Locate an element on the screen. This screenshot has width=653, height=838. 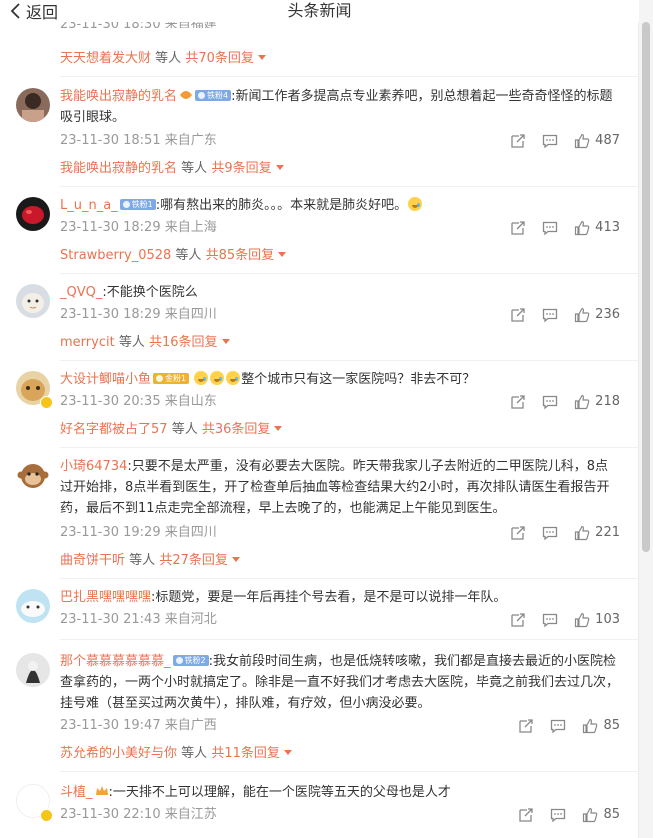
comment-location: 来自上海 is located at coordinates (190, 227).